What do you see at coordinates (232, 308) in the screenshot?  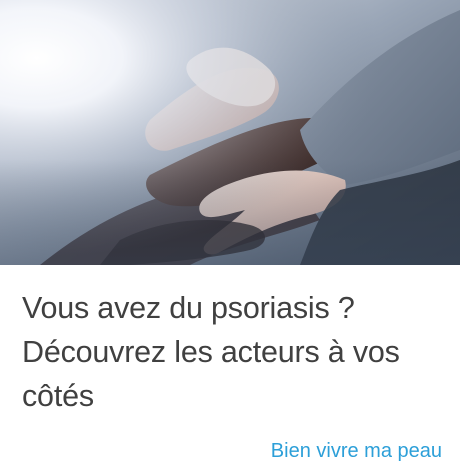 I see `article-title-line-1: Vous avez du psoriasis ?` at bounding box center [232, 308].